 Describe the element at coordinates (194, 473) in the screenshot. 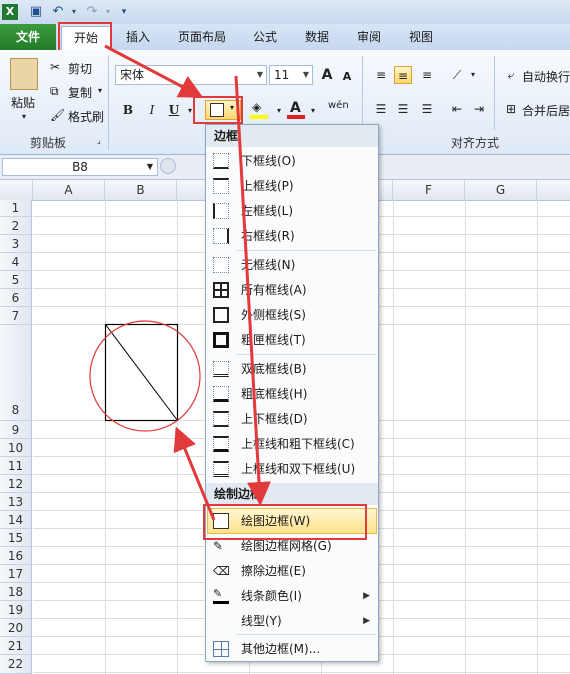

I see `arrow-draw-to-cell` at that location.